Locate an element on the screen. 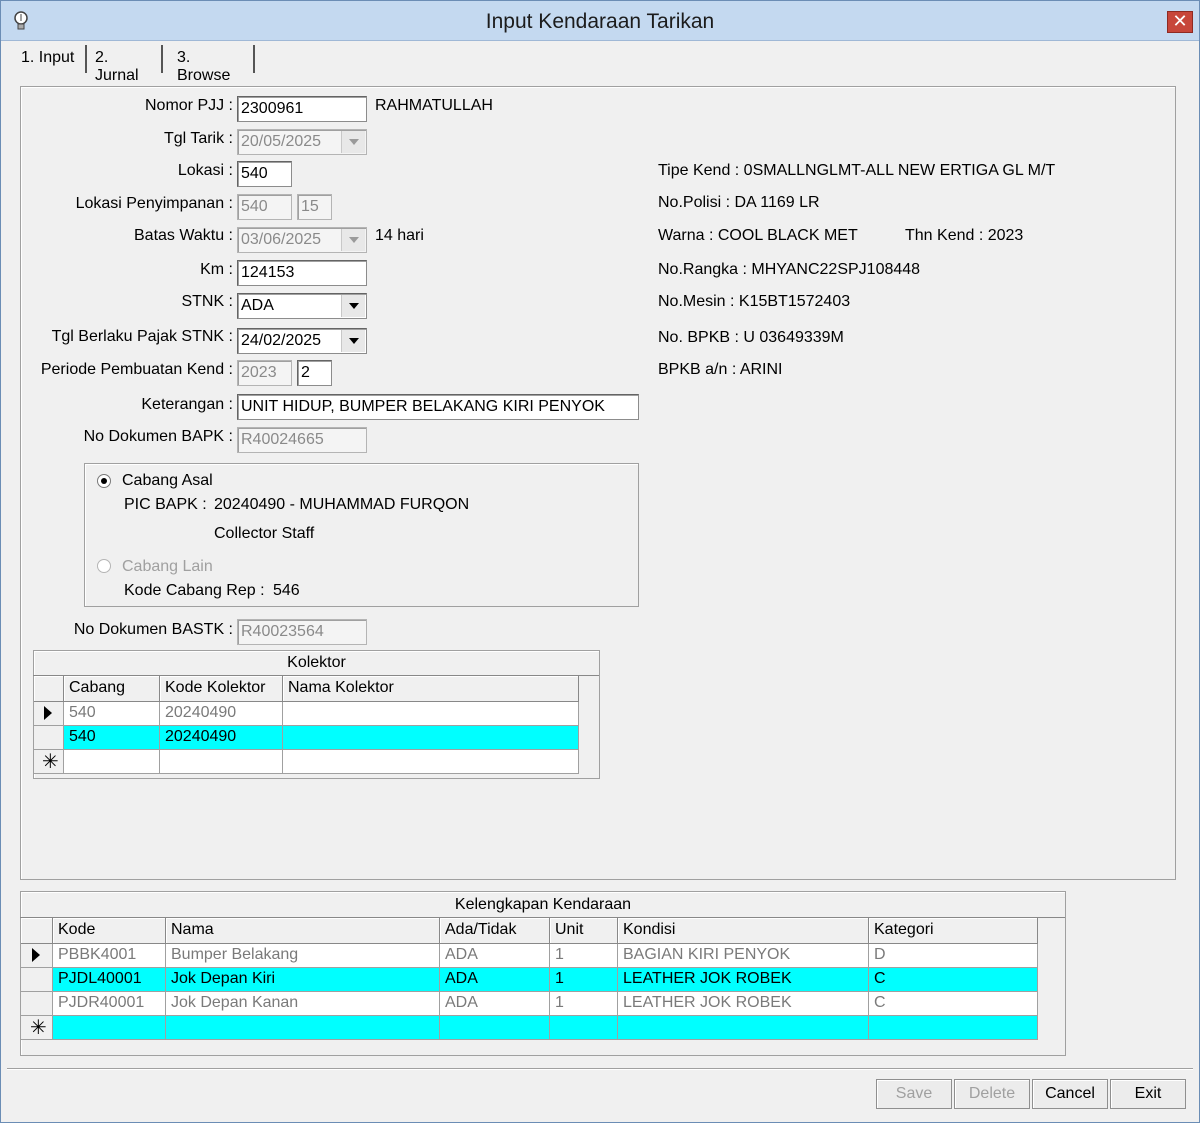 The width and height of the screenshot is (1200, 1123). kelengkapan-header-unit: Unit is located at coordinates (584, 931).